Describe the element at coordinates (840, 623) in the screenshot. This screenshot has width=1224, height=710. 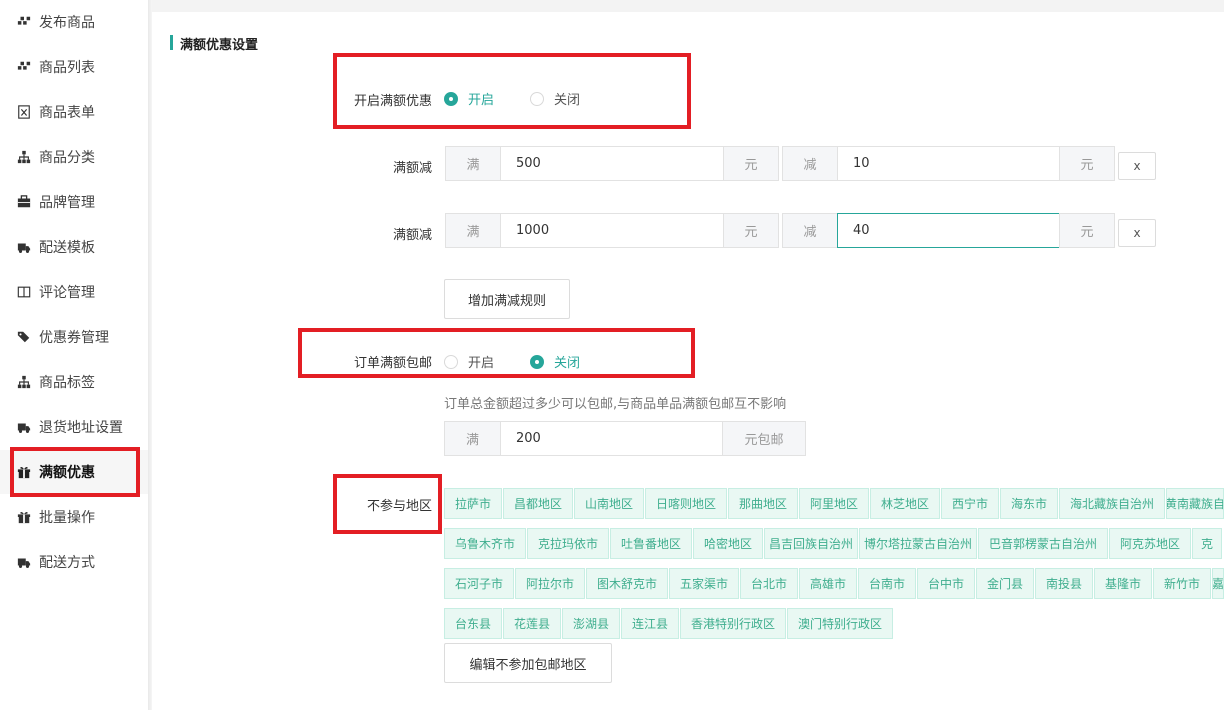
I see `region-tag: 澳门特别行政区` at that location.